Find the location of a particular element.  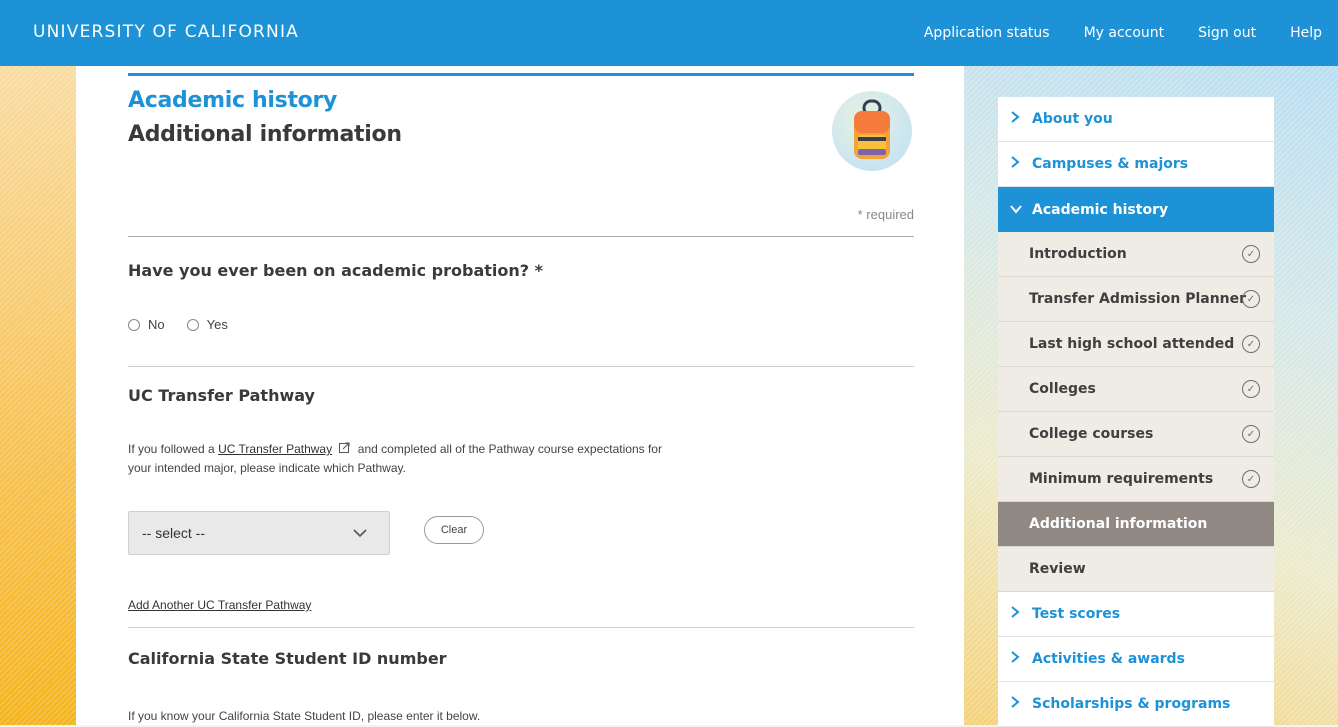

external-link-icon is located at coordinates (344, 450).